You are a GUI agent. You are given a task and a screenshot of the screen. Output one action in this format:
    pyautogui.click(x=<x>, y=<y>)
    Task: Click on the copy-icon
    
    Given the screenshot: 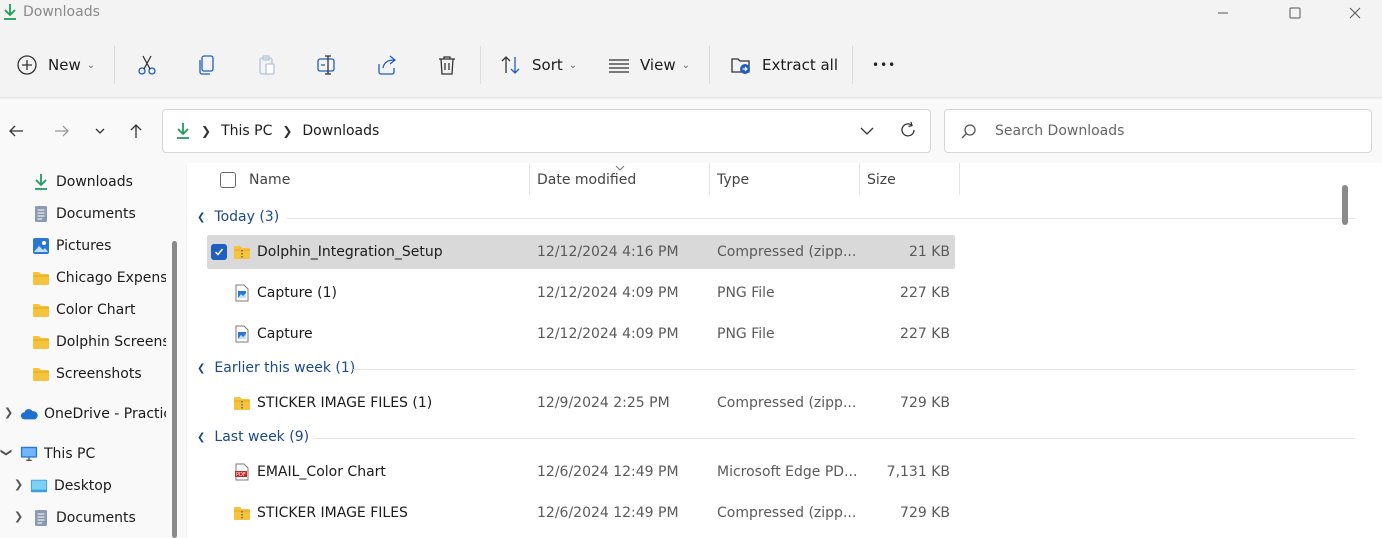 What is the action you would take?
    pyautogui.click(x=206, y=65)
    